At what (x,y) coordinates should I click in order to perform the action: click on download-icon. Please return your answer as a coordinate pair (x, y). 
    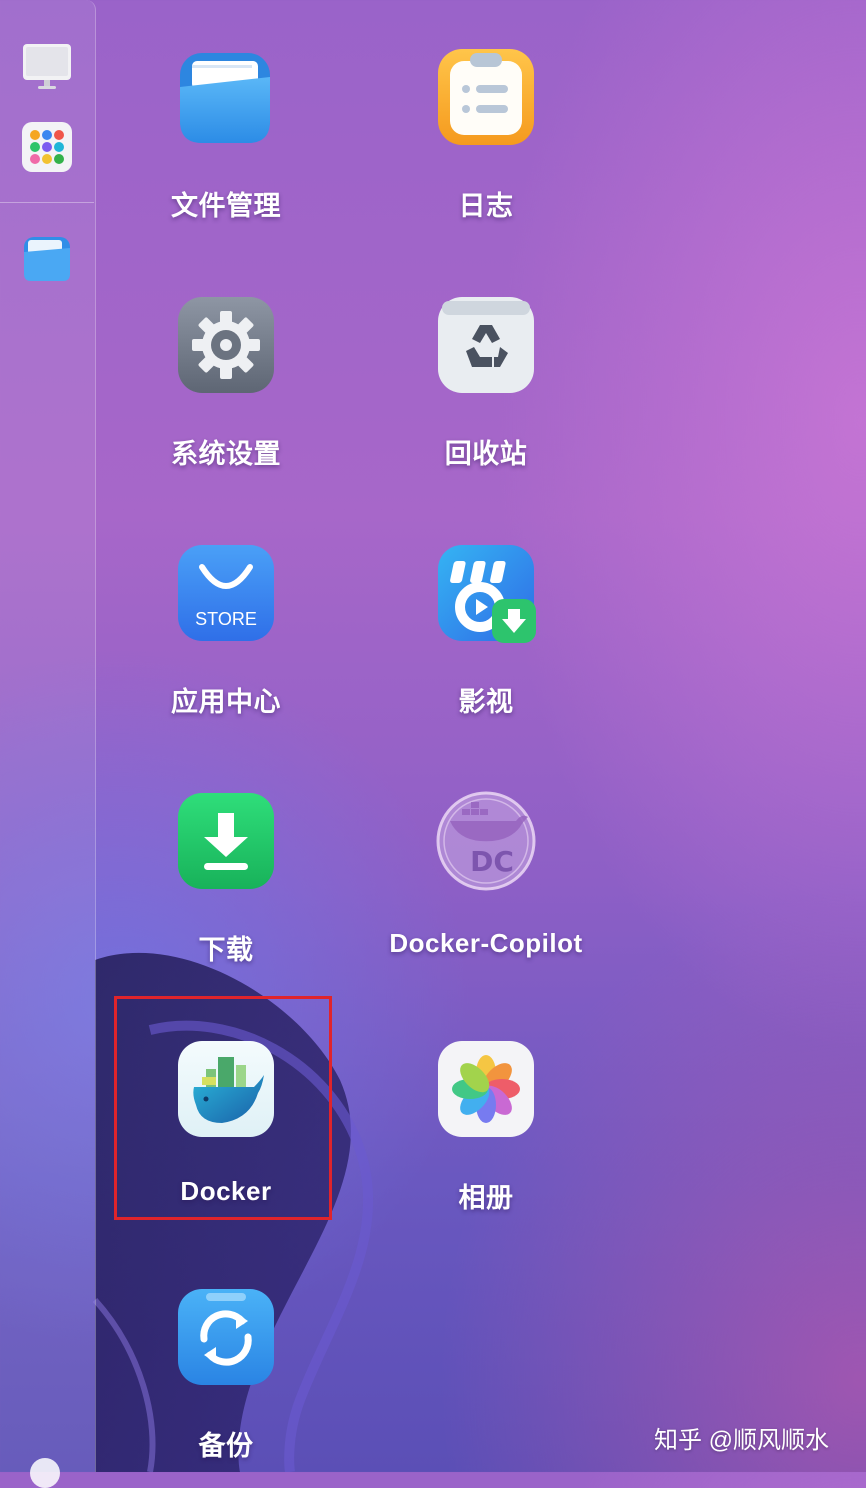
    Looking at the image, I should click on (226, 841).